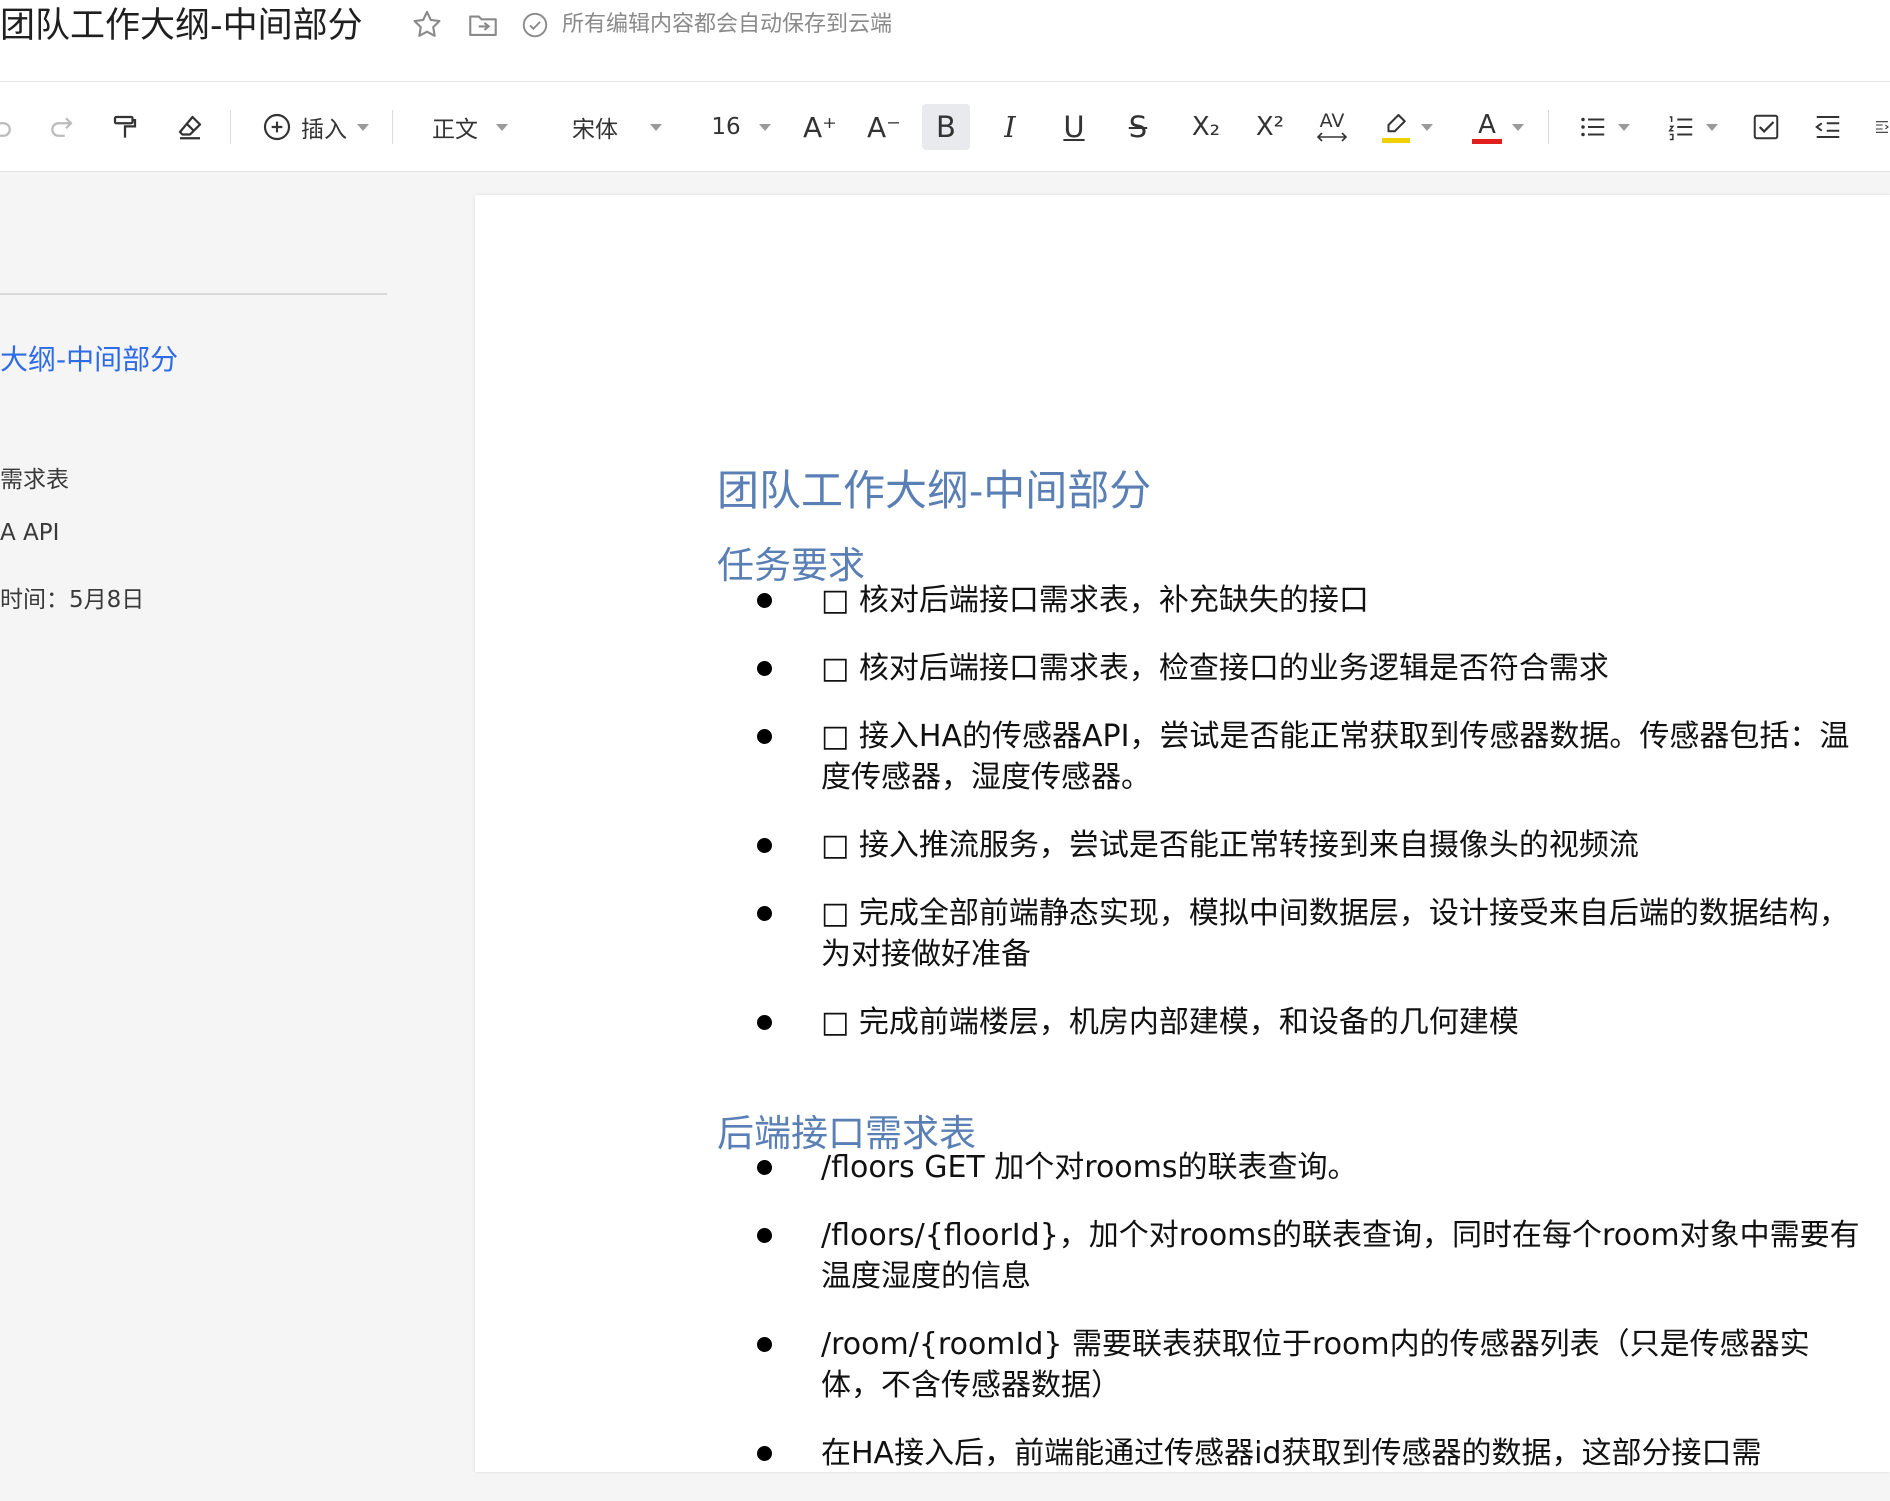  I want to click on list-item: □ 核对后端接口需求表，检查接口的业务逻辑是否符合需求, so click(1292, 668).